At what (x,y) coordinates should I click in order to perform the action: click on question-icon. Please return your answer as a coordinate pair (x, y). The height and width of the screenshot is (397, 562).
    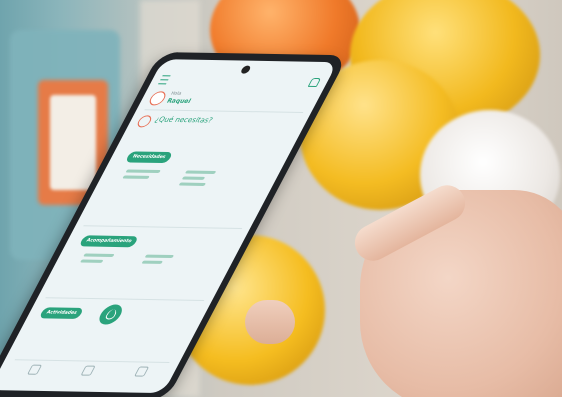
    Looking at the image, I should click on (144, 121).